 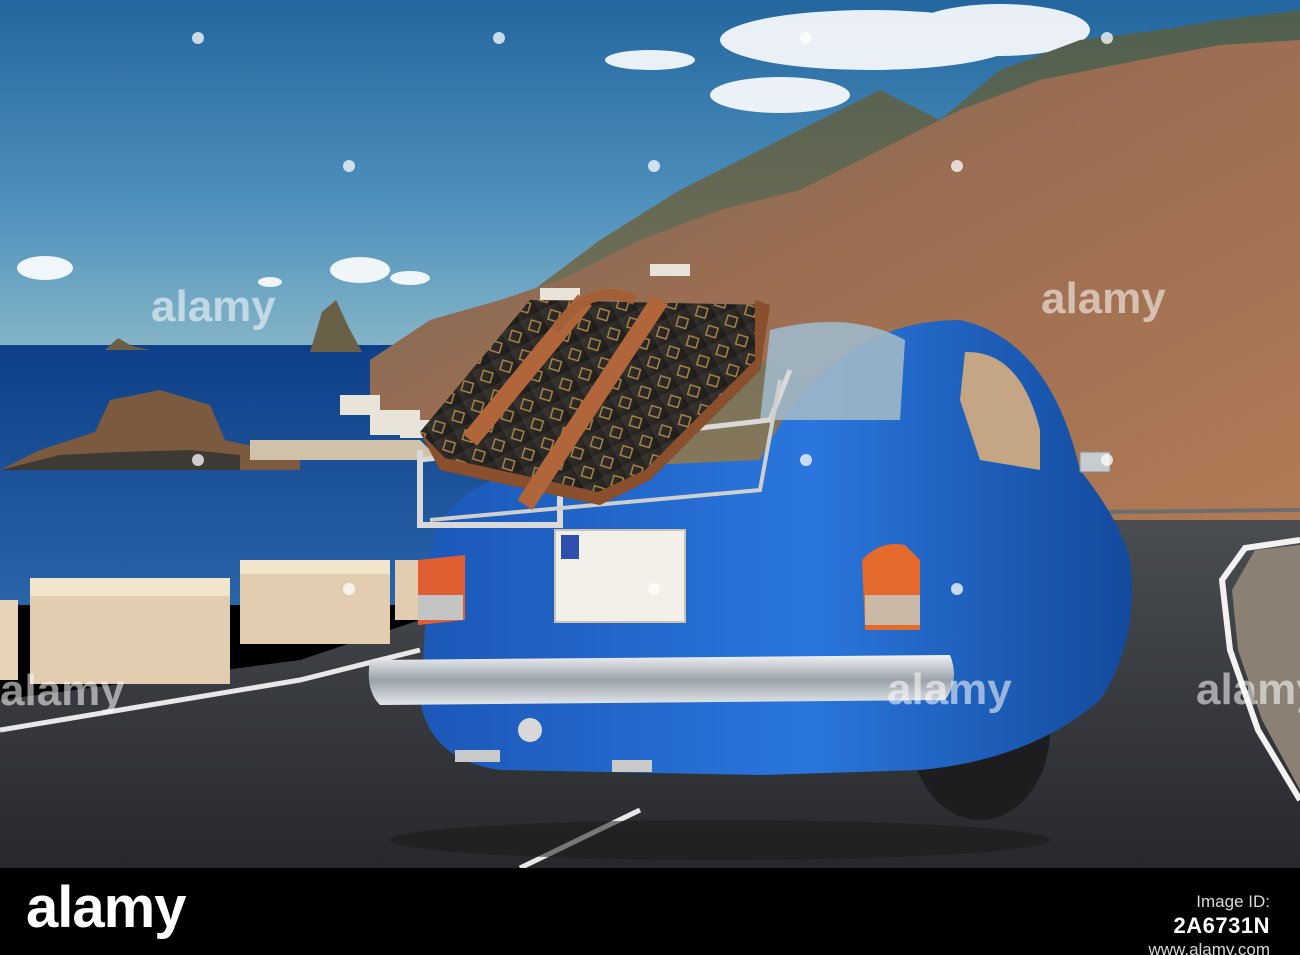 I want to click on image-id-block: Image ID: 2A6731N www.alamy.com, so click(x=1209, y=922).